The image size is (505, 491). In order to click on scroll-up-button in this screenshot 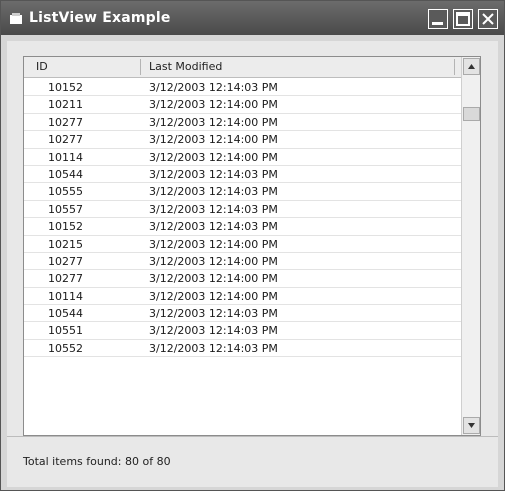, I will do `click(471, 66)`.